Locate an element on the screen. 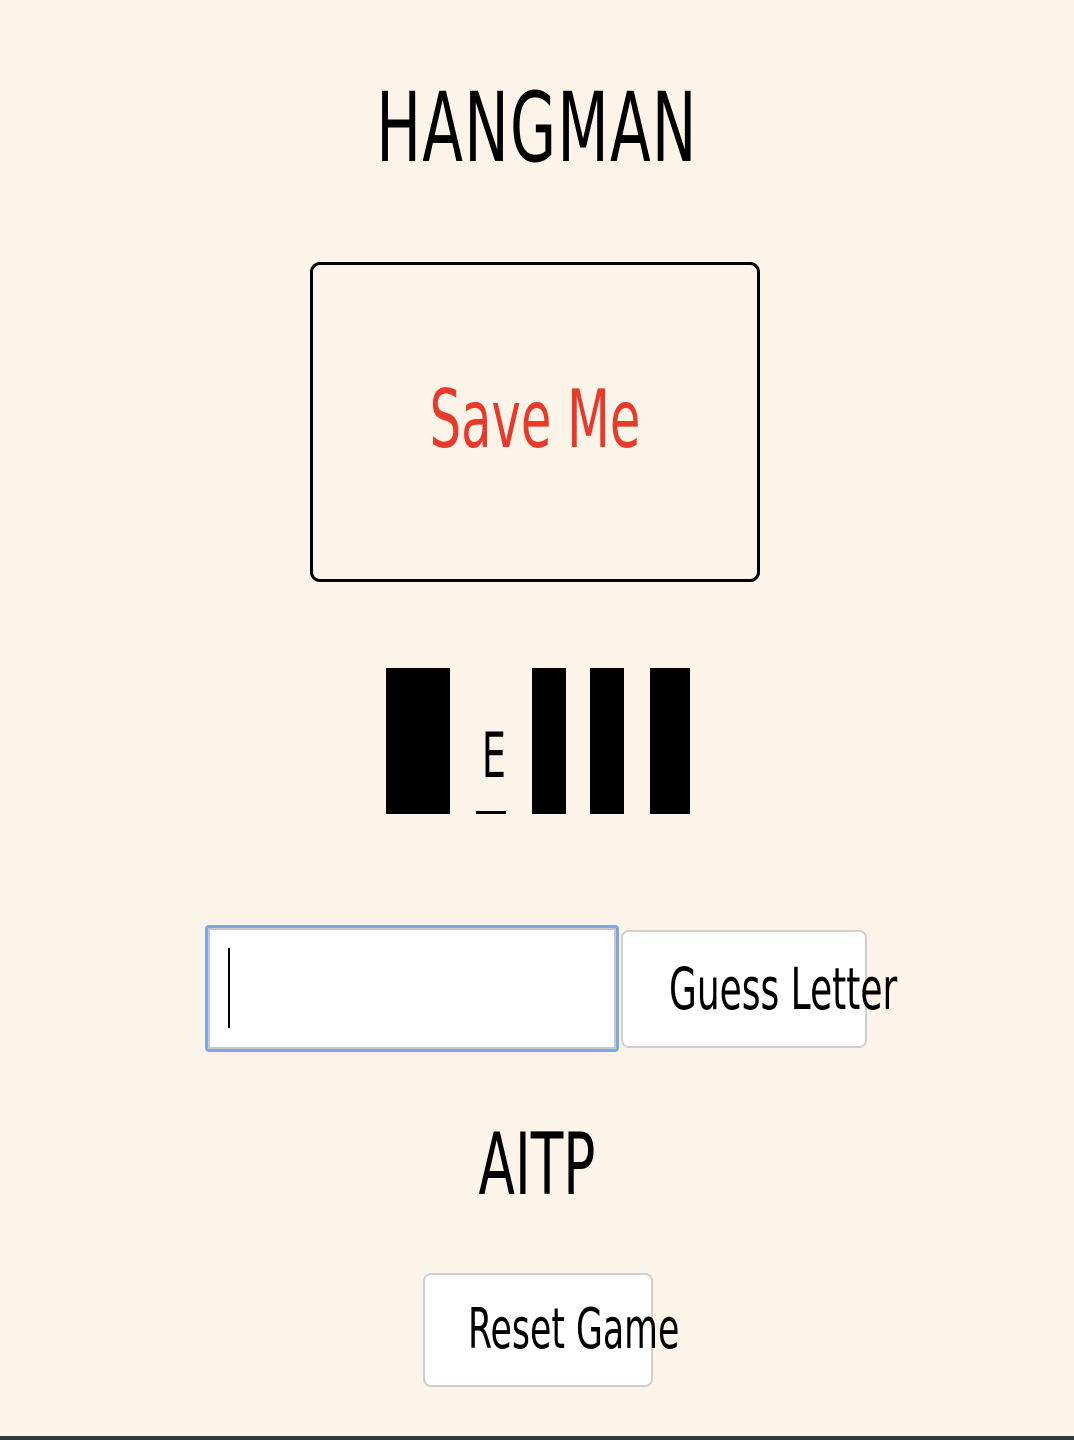  text-caret is located at coordinates (229, 988).